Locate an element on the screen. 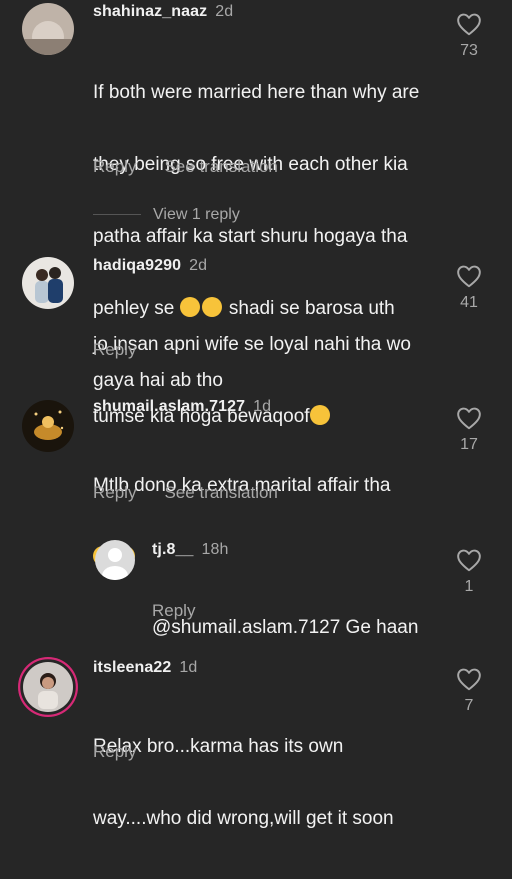  comment-header: itsleena22 1d is located at coordinates (145, 668).